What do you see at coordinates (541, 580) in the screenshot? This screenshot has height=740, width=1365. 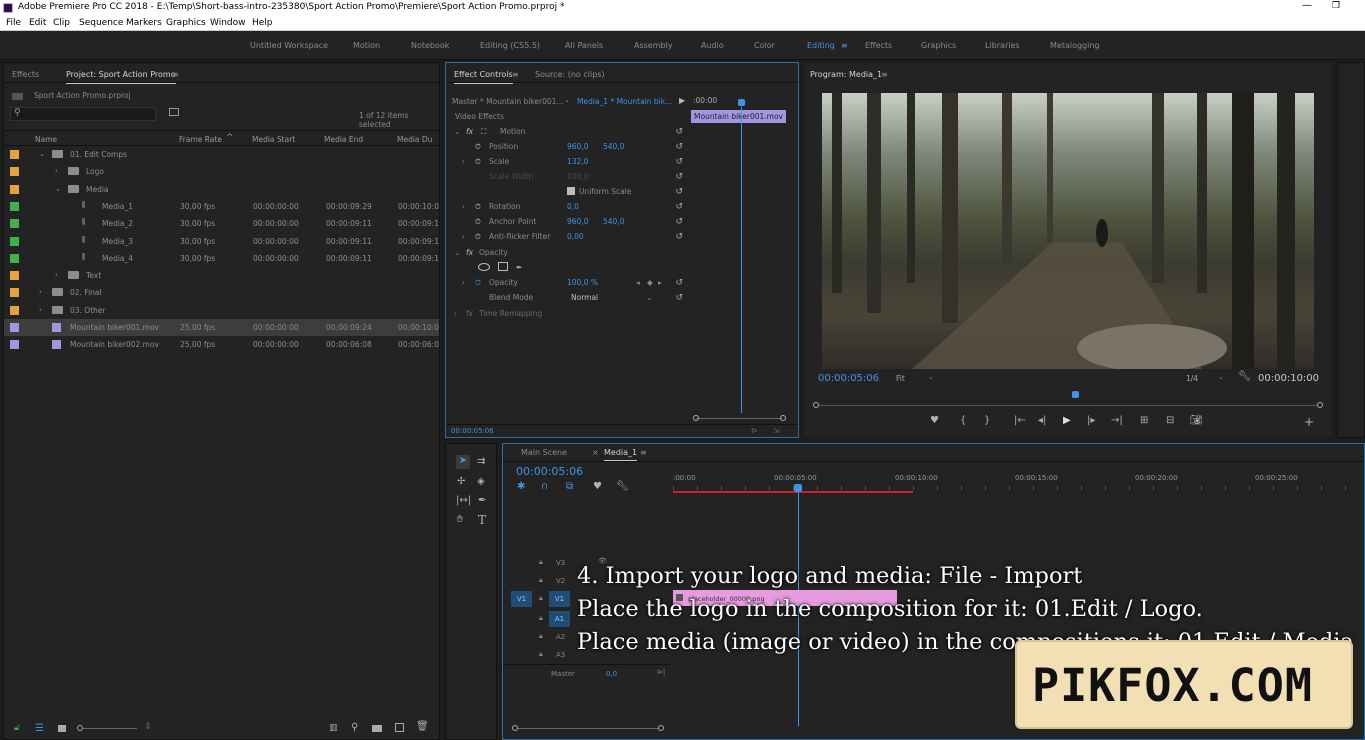 I see `track-v2-lock-icon: 🔒︎` at bounding box center [541, 580].